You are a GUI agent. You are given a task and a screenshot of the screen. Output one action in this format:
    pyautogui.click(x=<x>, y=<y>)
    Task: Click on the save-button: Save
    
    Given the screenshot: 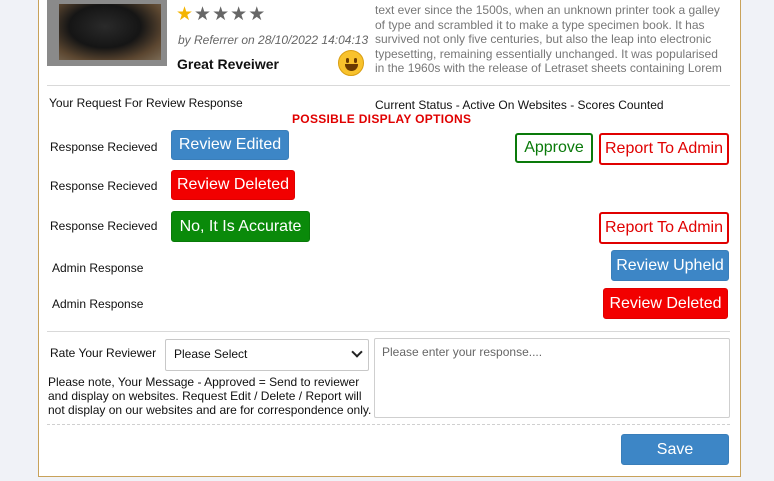 What is the action you would take?
    pyautogui.click(x=675, y=449)
    